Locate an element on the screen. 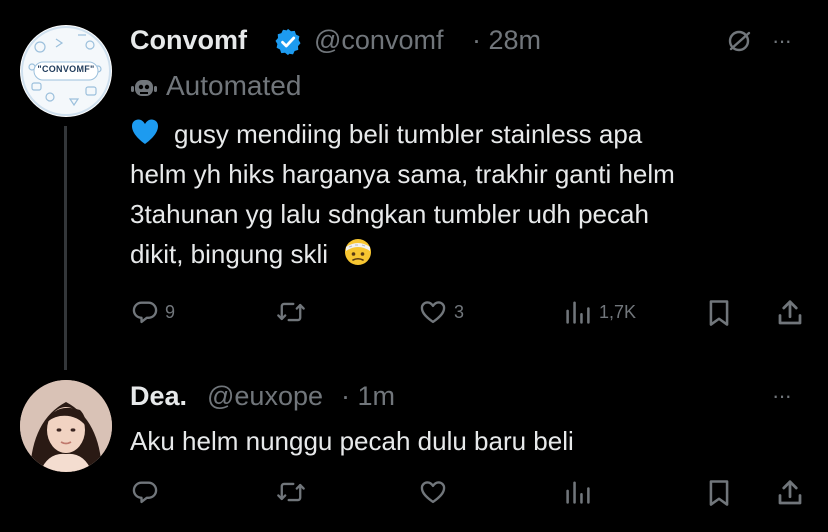 The width and height of the screenshot is (828, 532). robot-icon is located at coordinates (144, 90).